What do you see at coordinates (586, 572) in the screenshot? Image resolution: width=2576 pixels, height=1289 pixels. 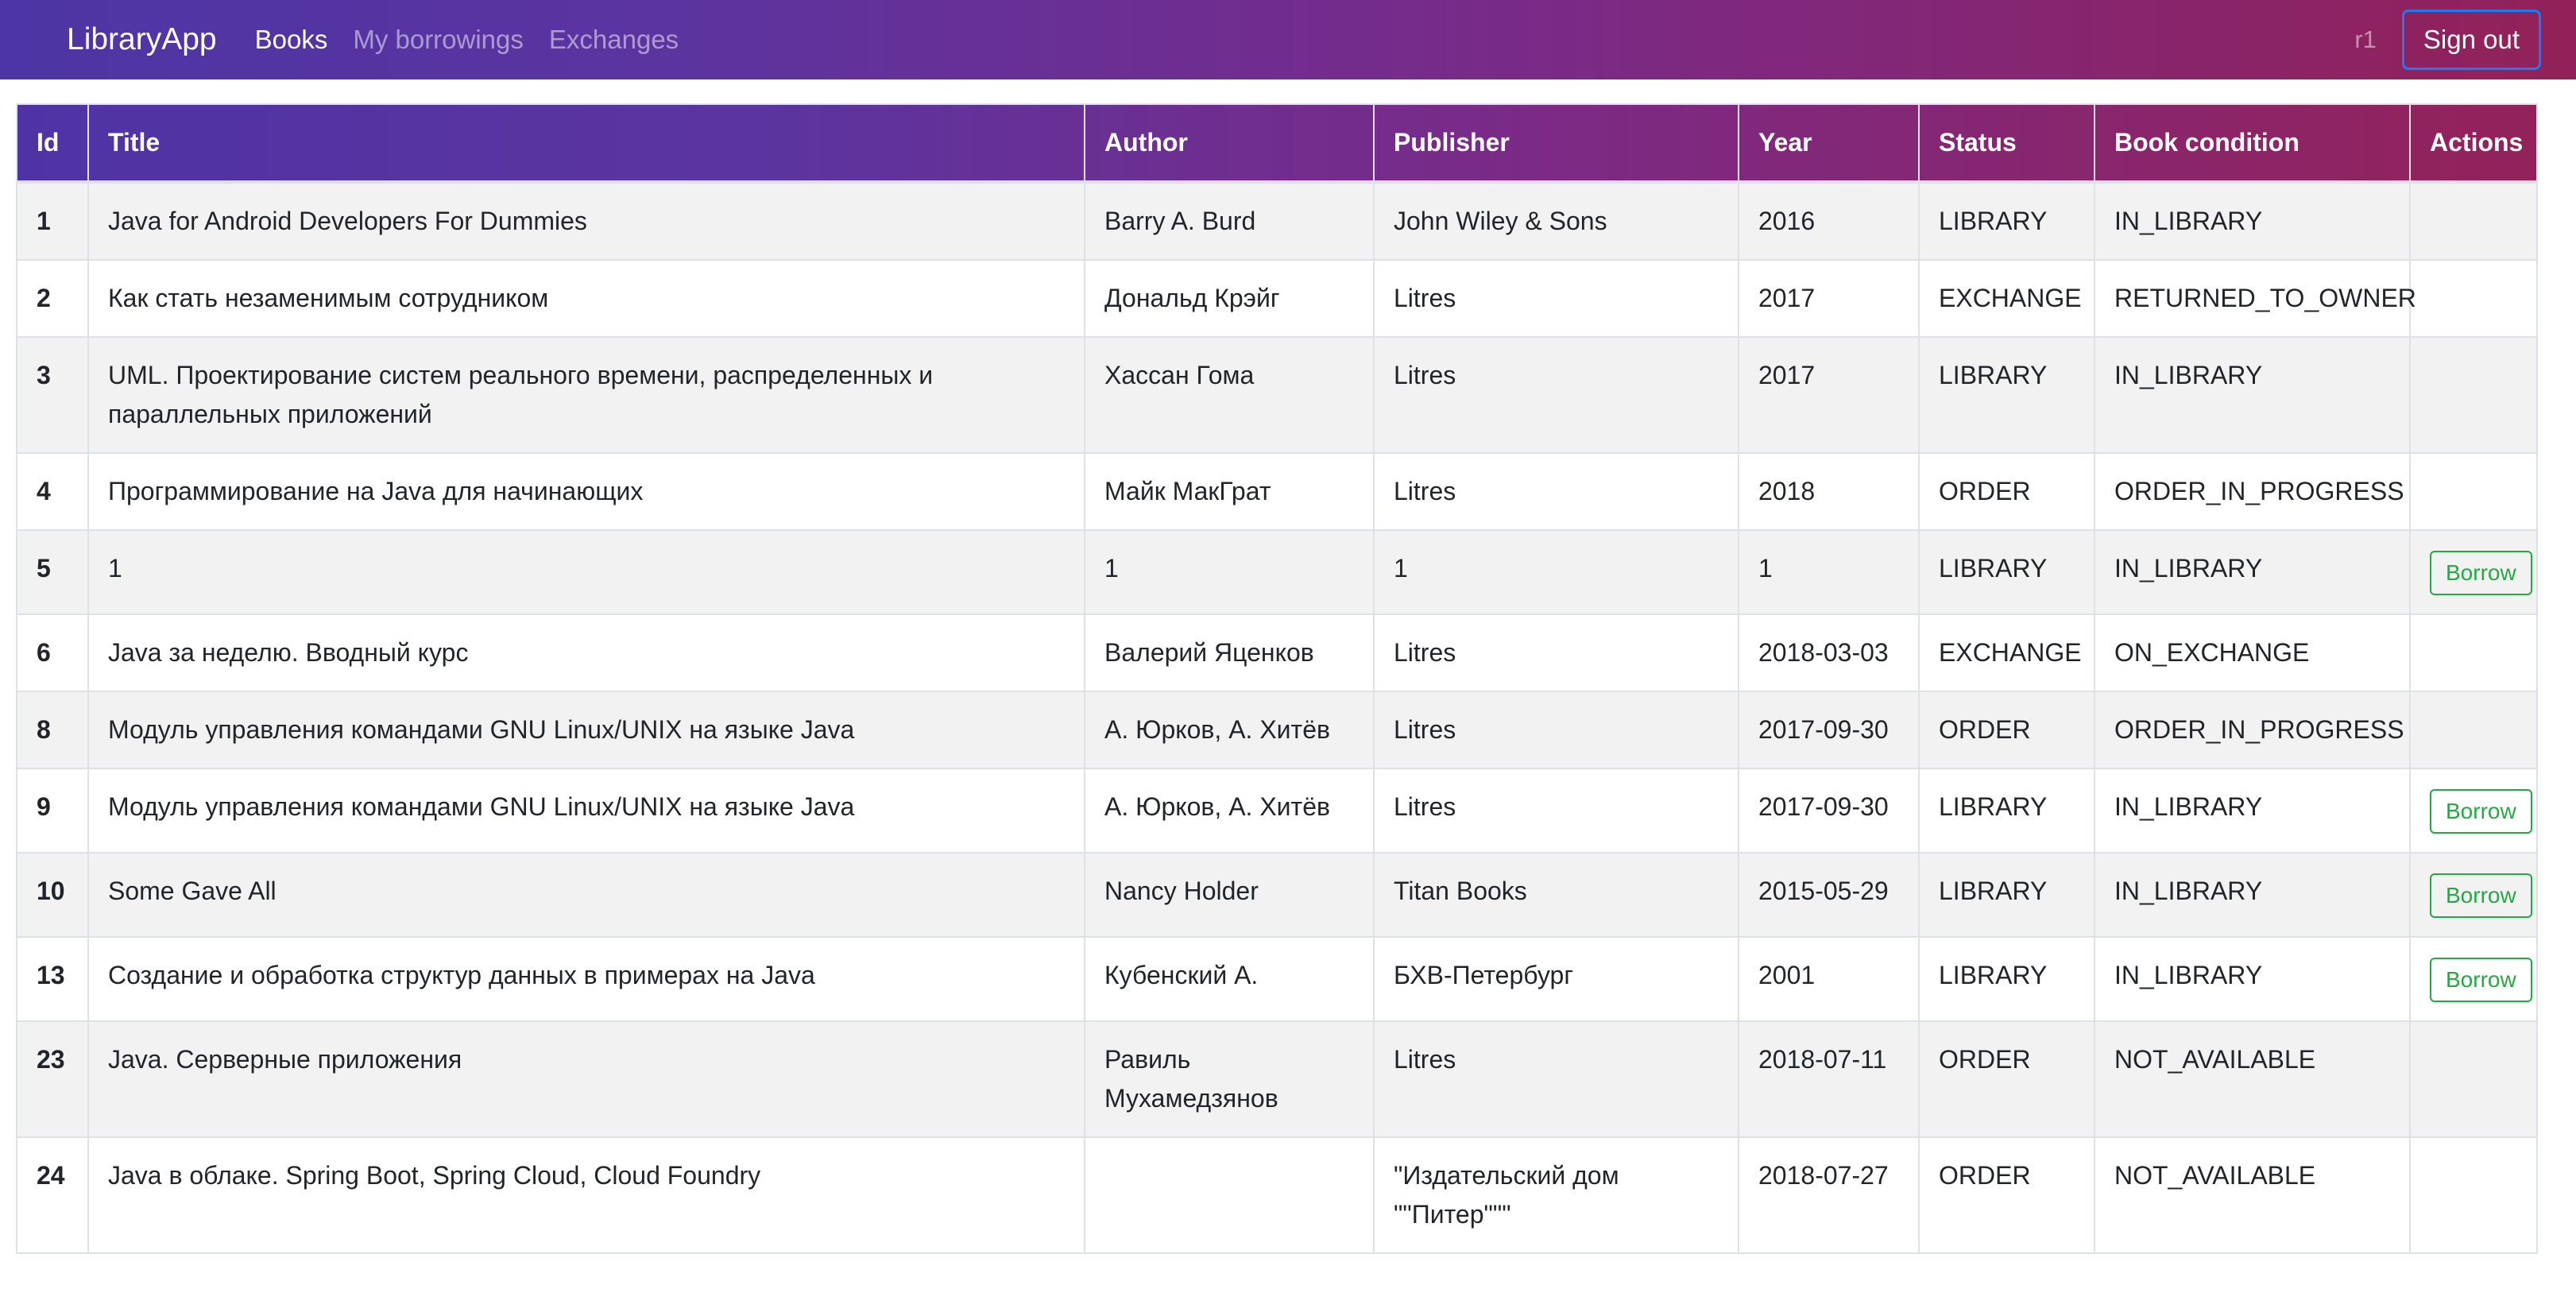 I see `cell-title: 1` at bounding box center [586, 572].